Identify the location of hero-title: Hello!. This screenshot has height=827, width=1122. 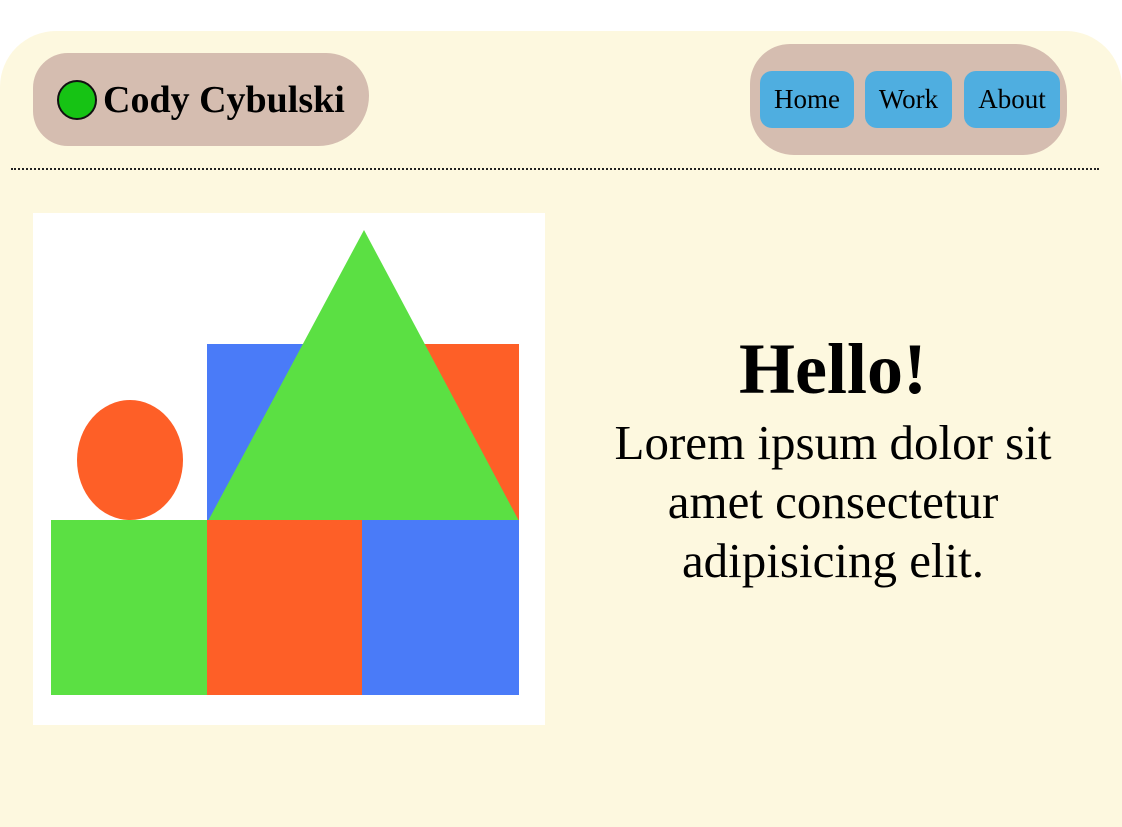
(833, 369).